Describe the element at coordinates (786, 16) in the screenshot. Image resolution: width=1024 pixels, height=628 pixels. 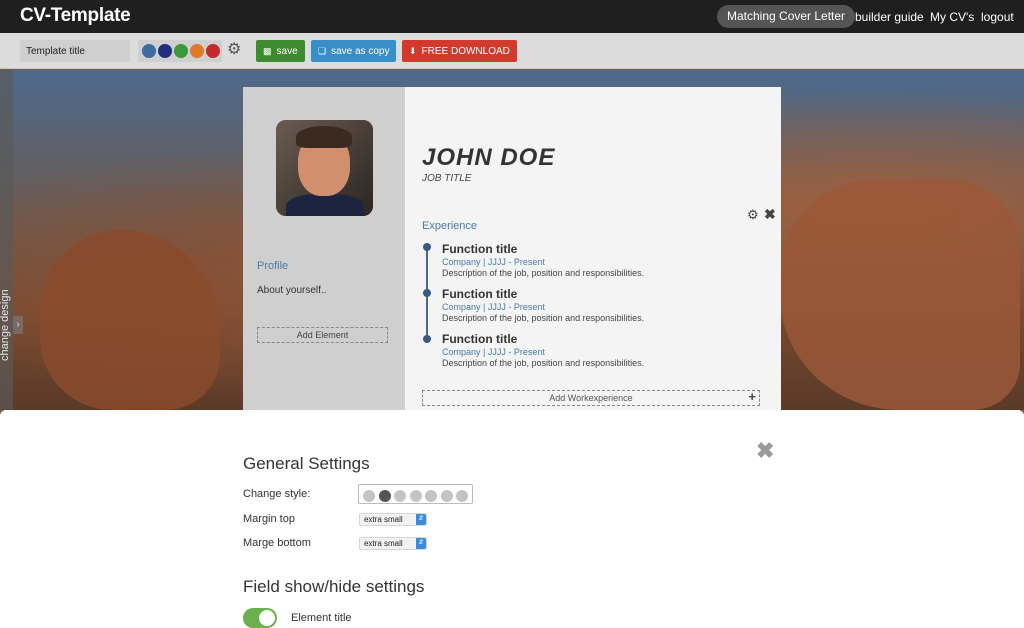
I see `cover-letter-button: Matching Cover Letter` at that location.